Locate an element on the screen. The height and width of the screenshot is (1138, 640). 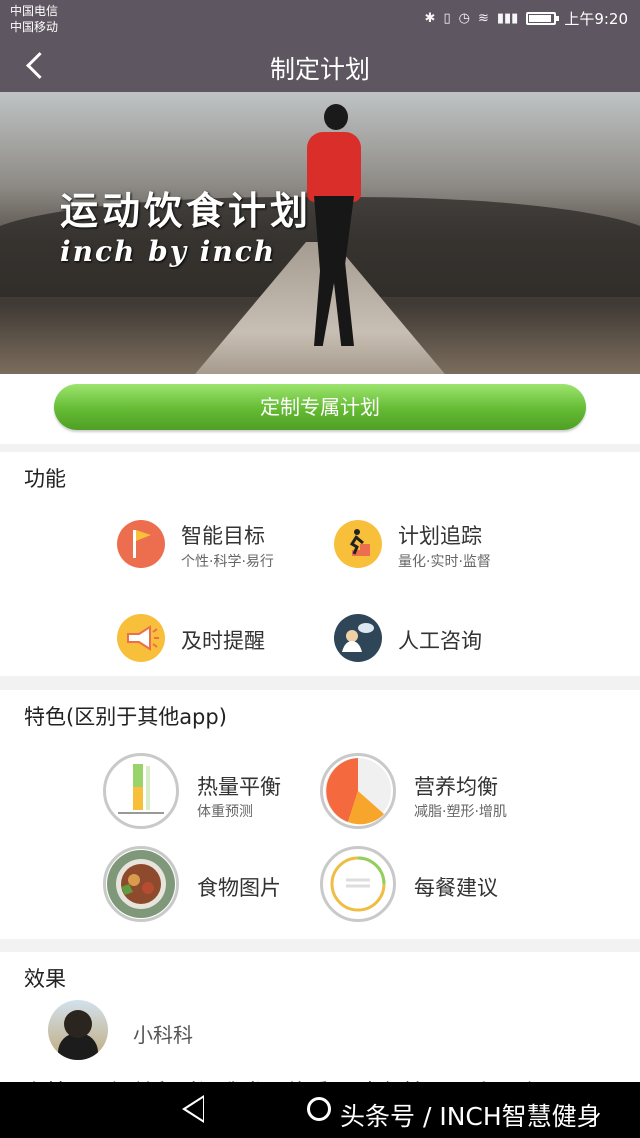
carrier-1: 中国电信 is located at coordinates (34, 11).